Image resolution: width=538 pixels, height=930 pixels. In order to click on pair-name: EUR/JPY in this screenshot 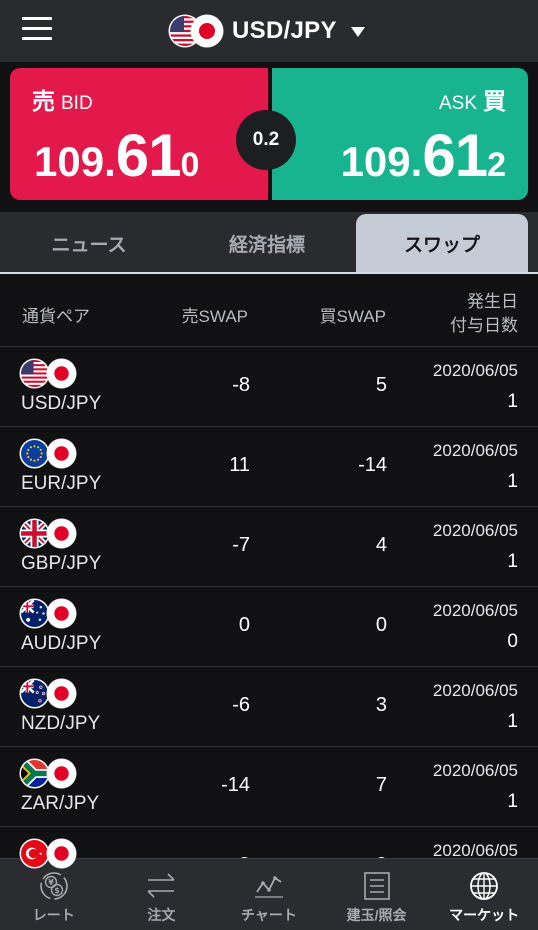, I will do `click(61, 483)`.